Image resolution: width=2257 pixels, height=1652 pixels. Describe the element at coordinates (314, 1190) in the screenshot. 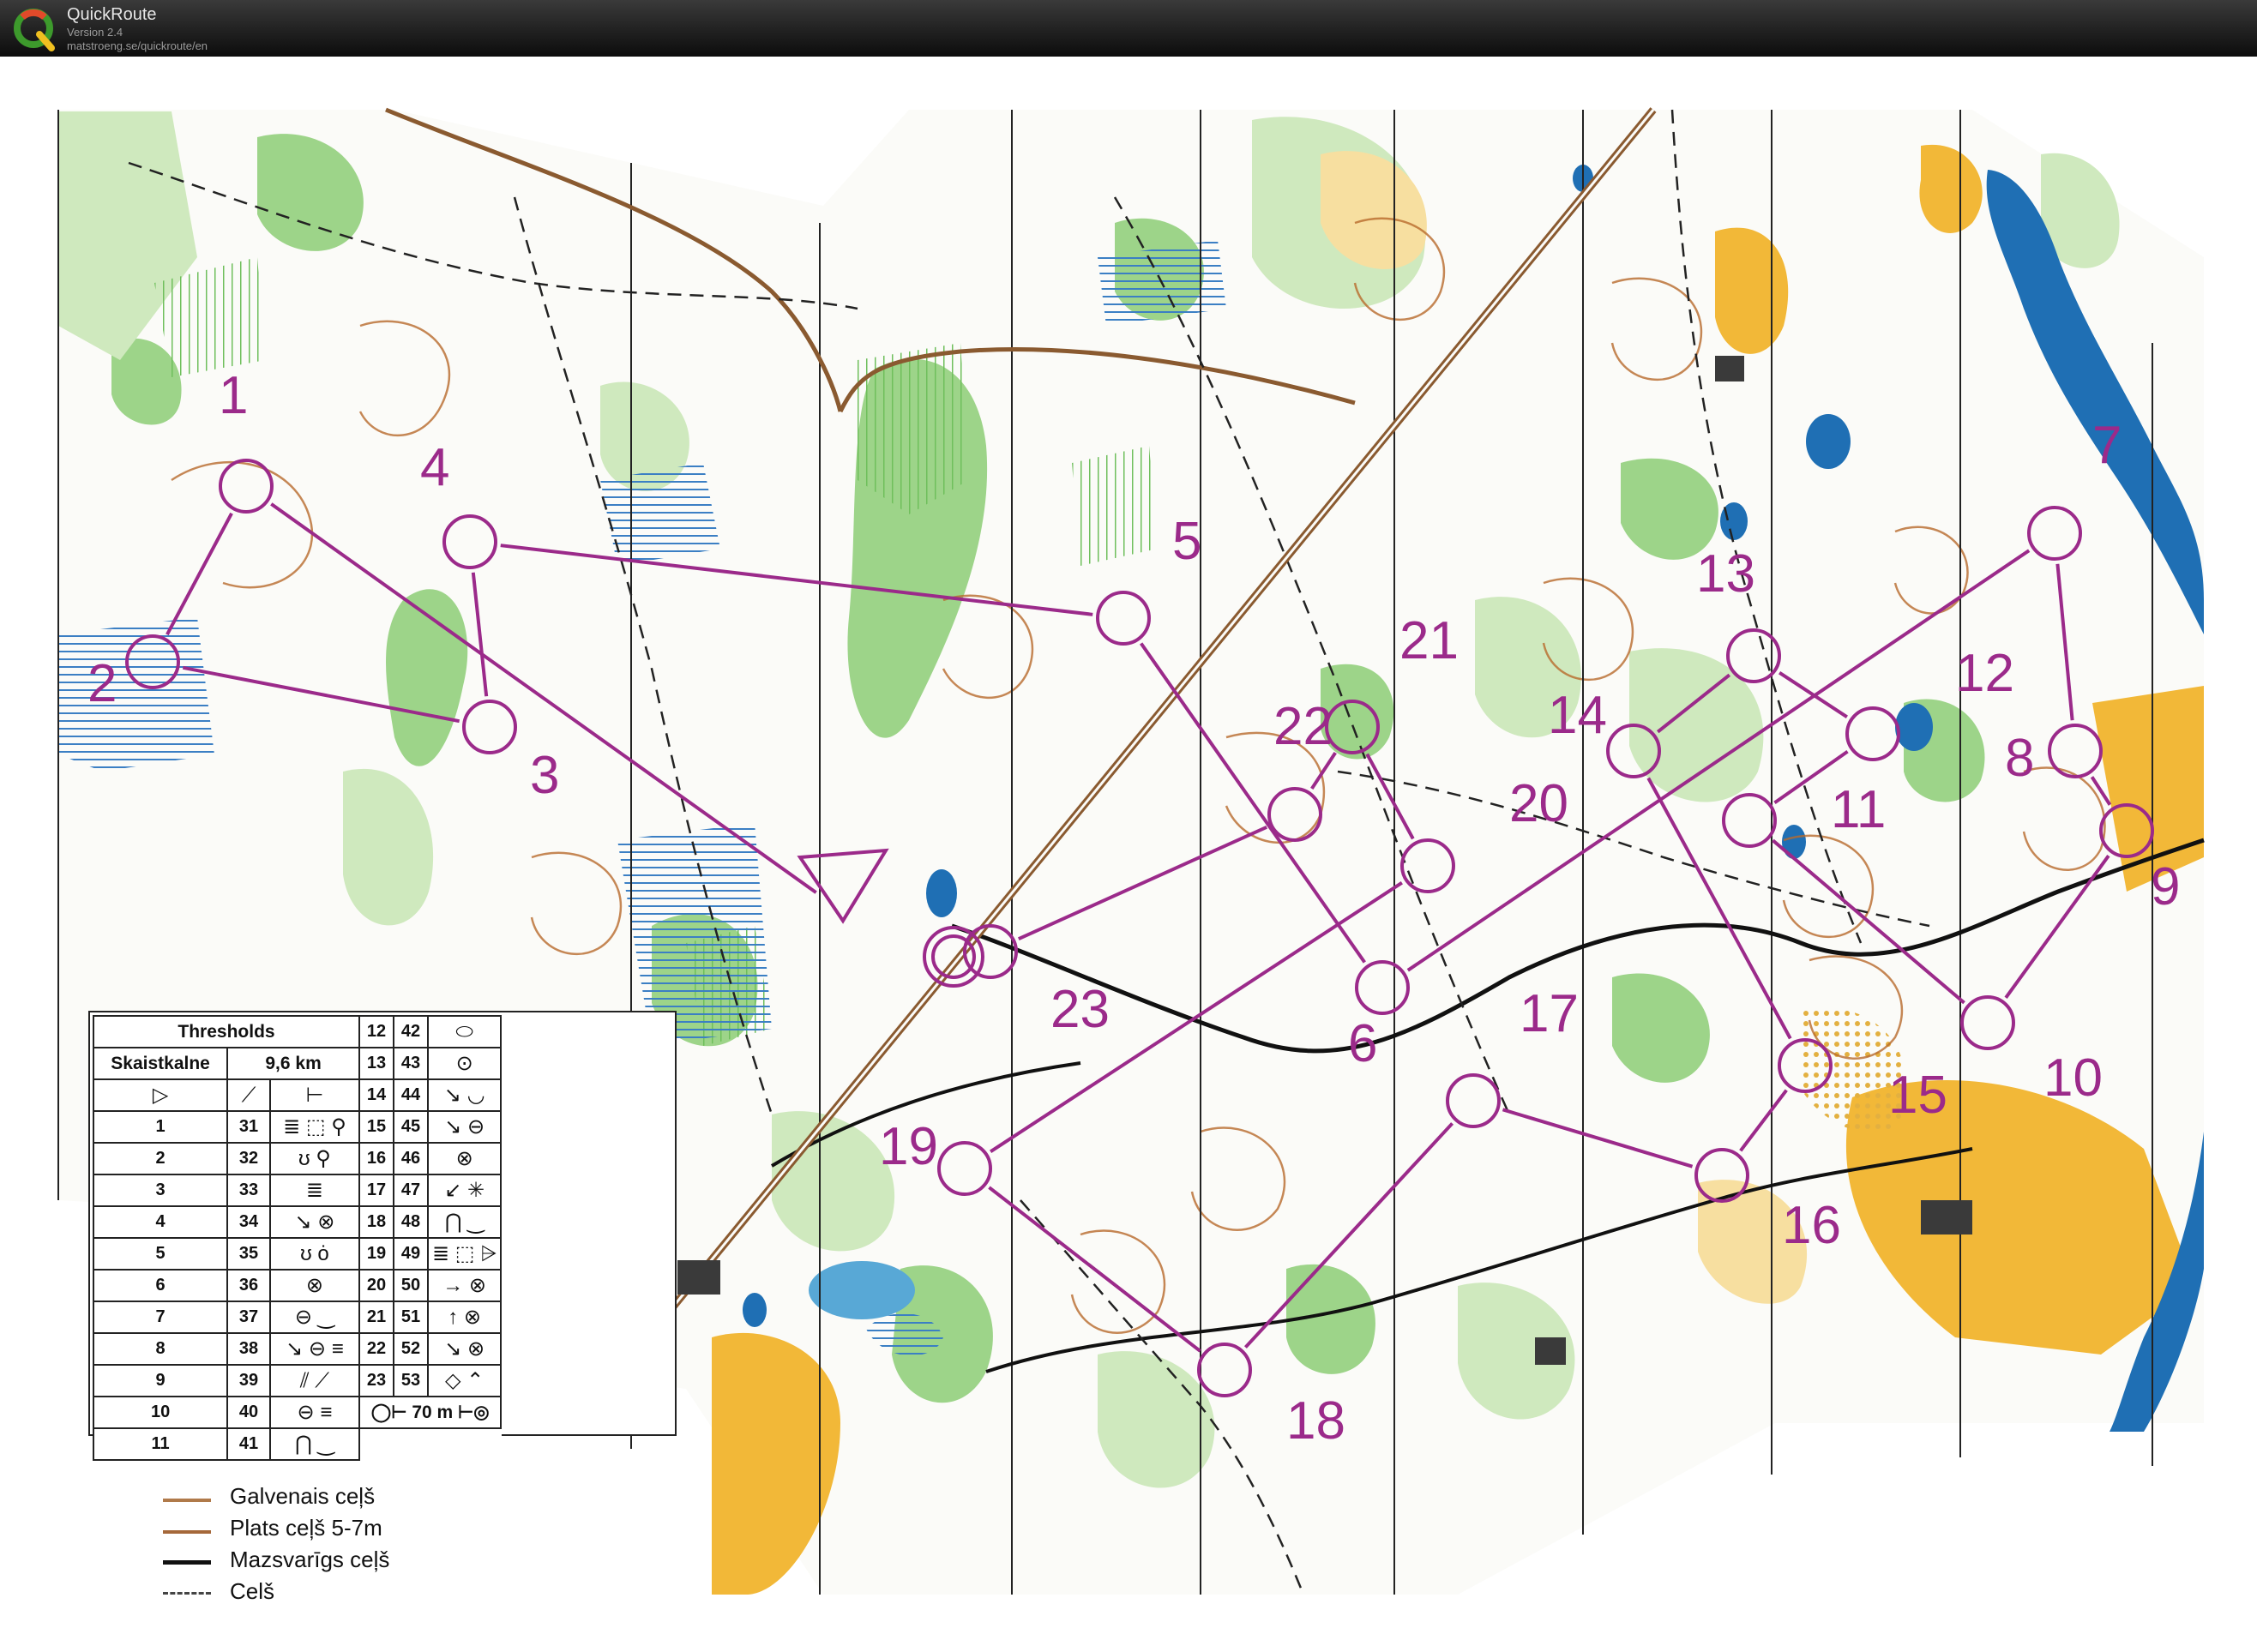

I see `row-symbols: ≣` at that location.